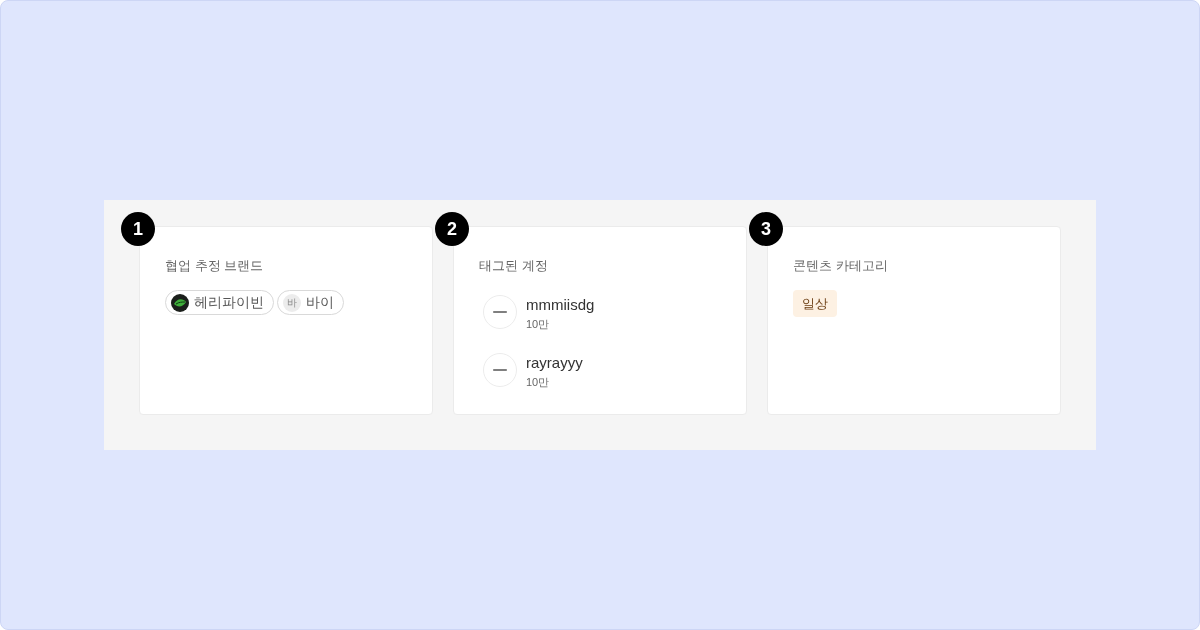  Describe the element at coordinates (766, 229) in the screenshot. I see `step-number-badge: 3` at that location.